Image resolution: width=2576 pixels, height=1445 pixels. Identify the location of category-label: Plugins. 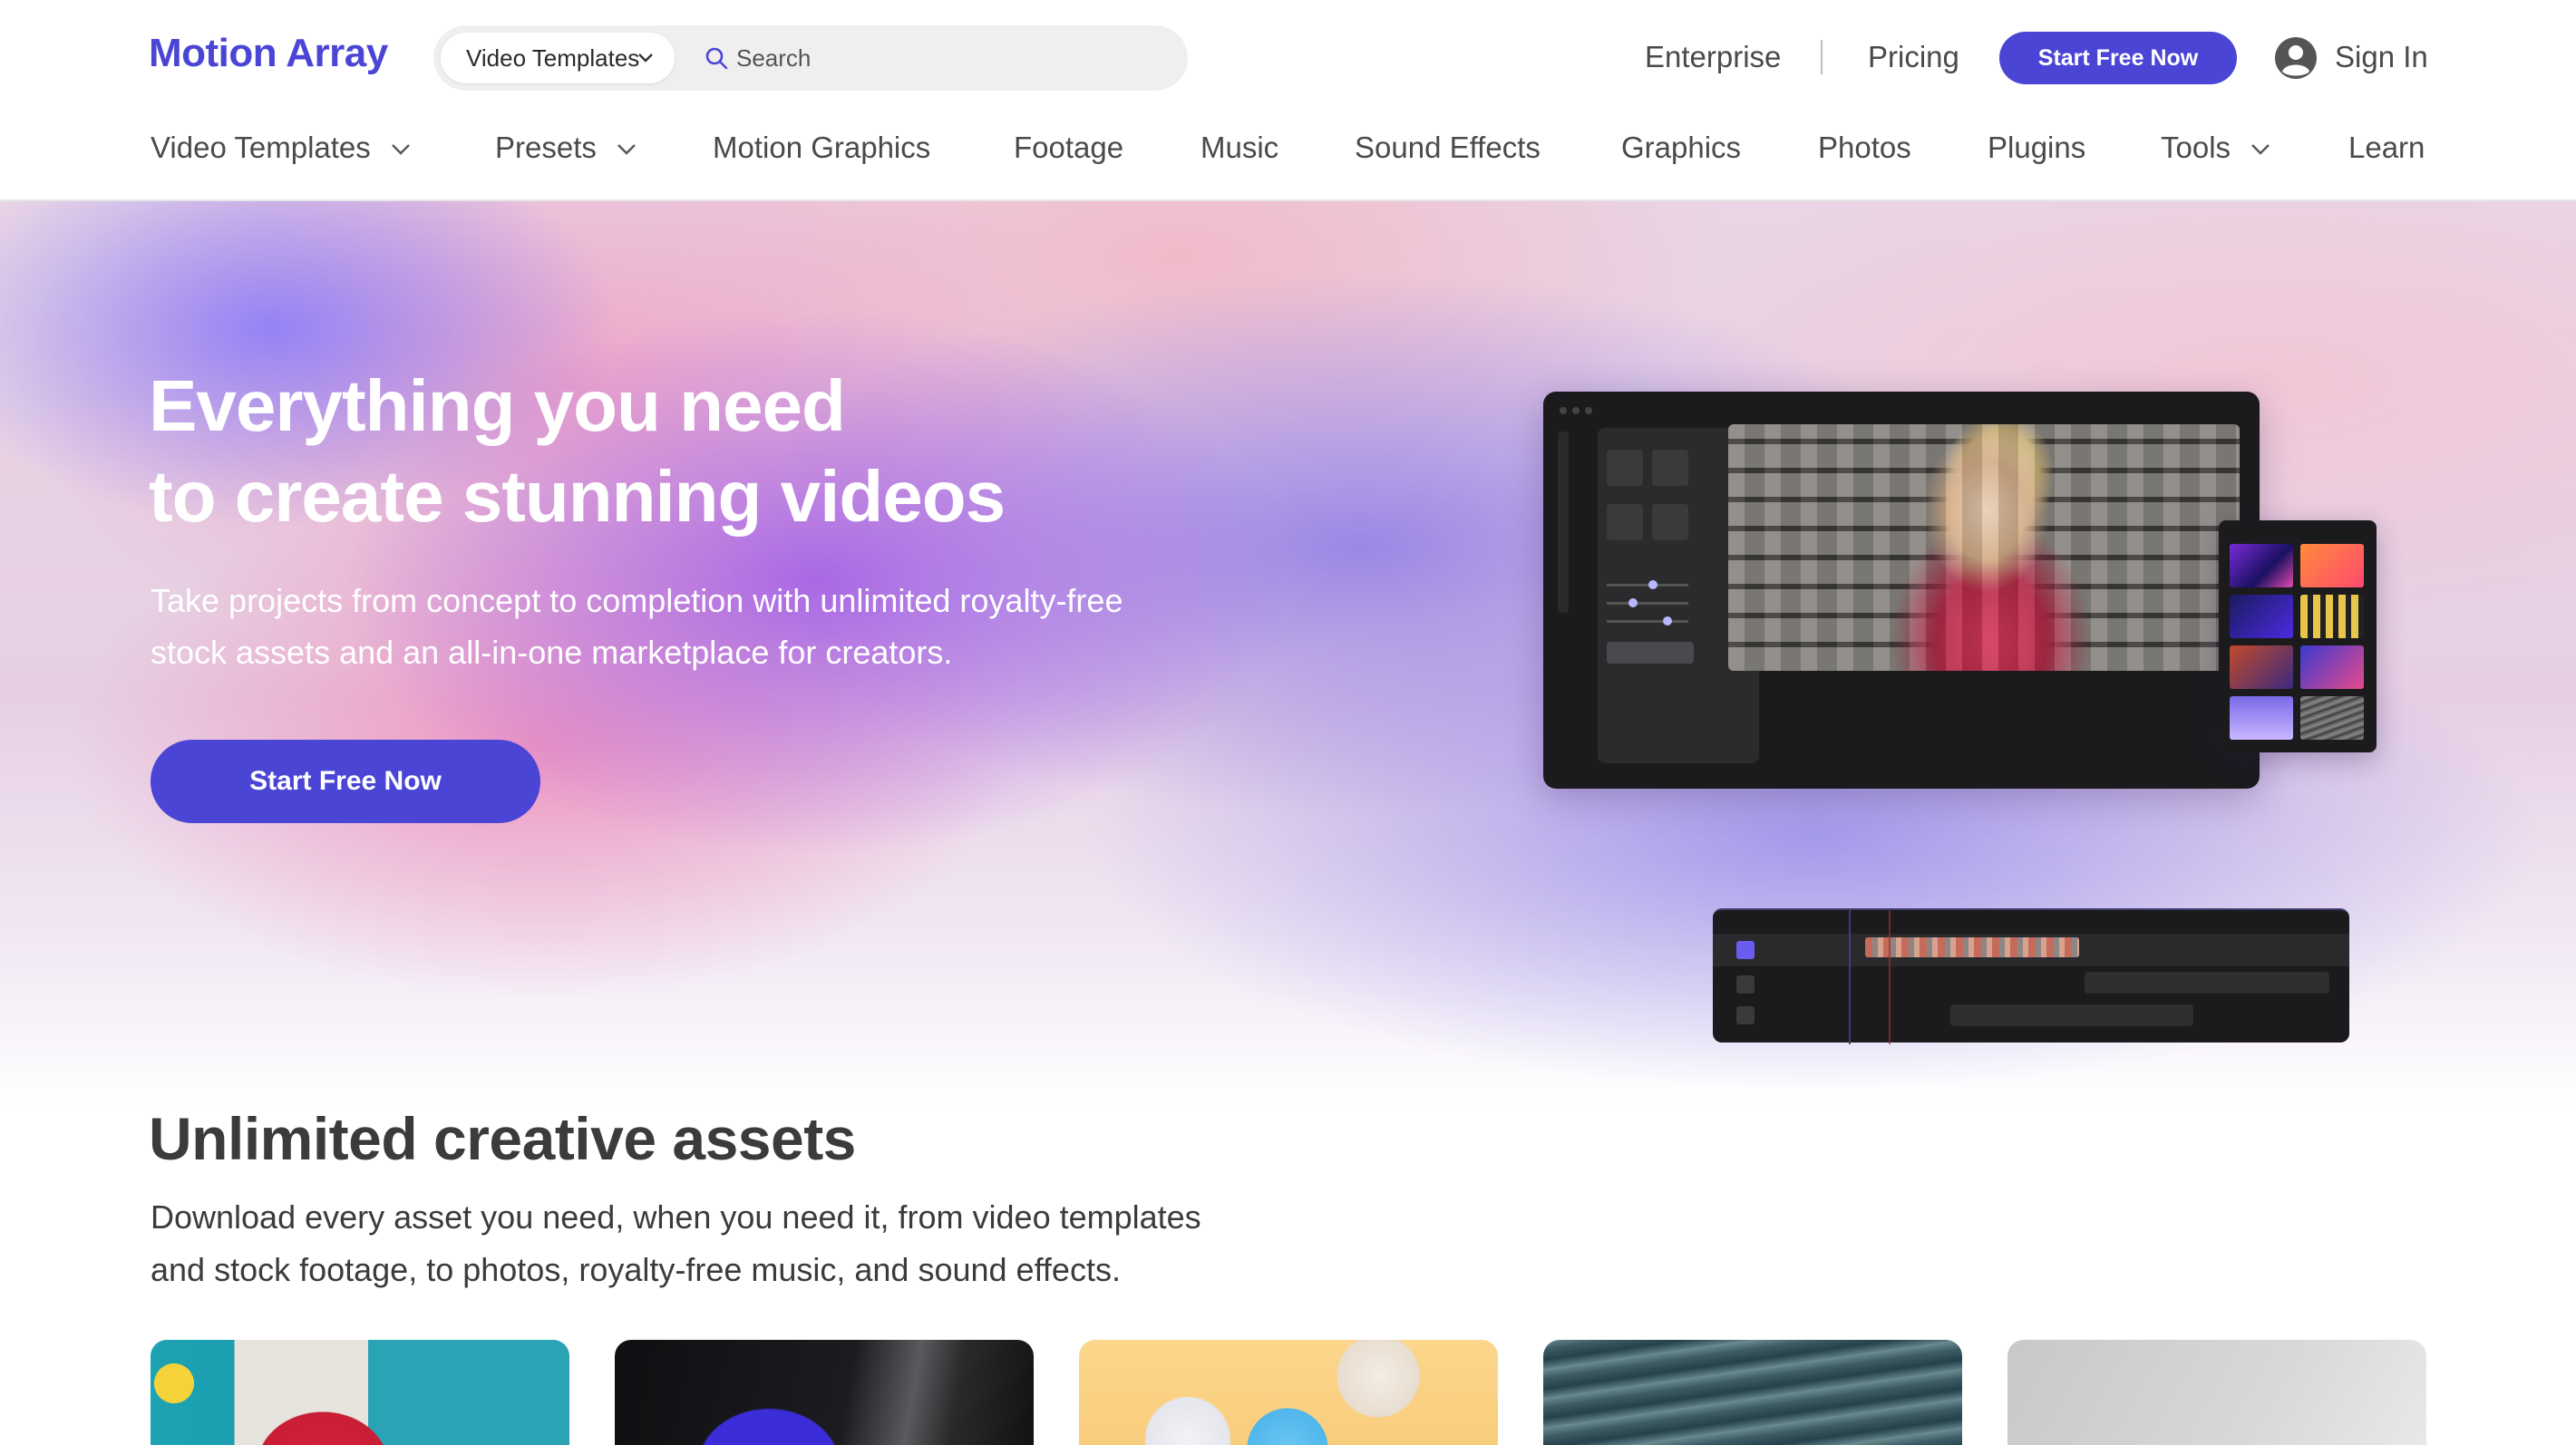
(2037, 147).